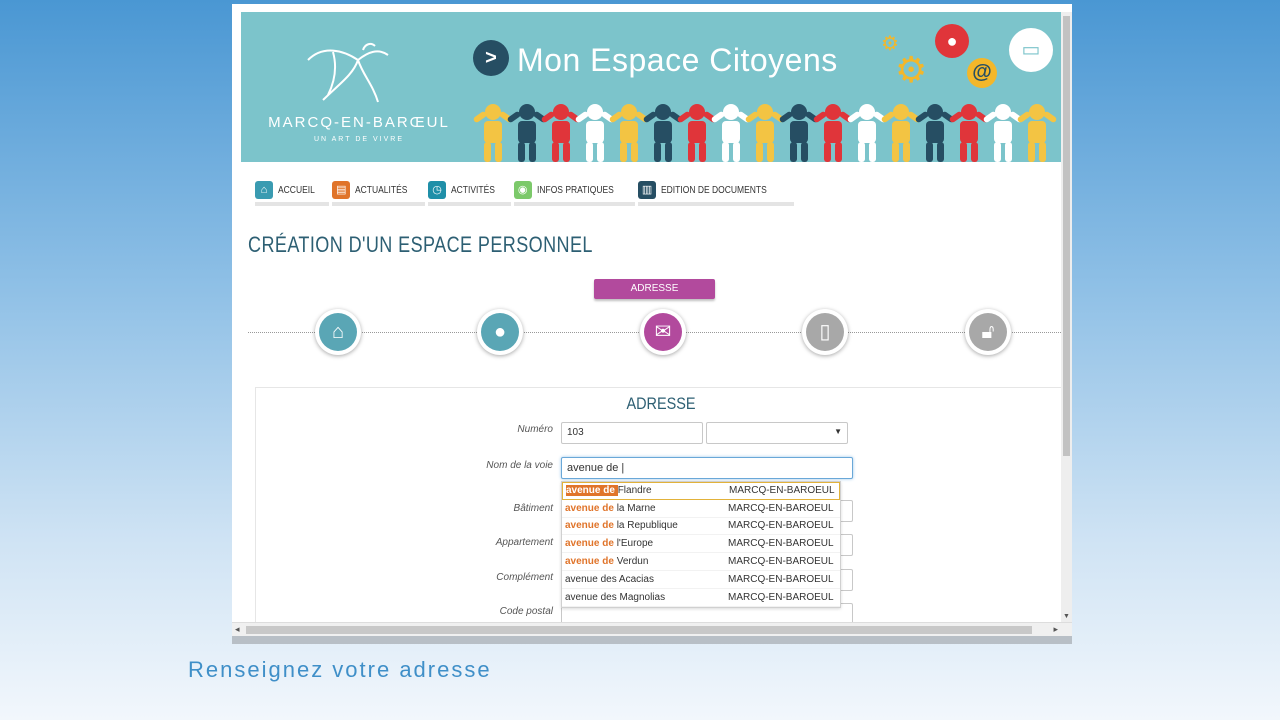 This screenshot has height=720, width=1280. Describe the element at coordinates (654, 289) in the screenshot. I see `active-step-badge: ADRESSE` at that location.